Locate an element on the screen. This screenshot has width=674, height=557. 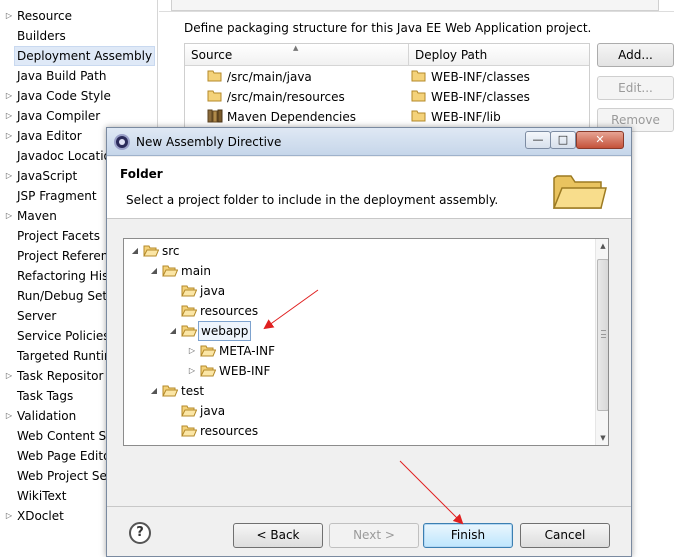
nav-item: Java Build Path is located at coordinates (78, 76).